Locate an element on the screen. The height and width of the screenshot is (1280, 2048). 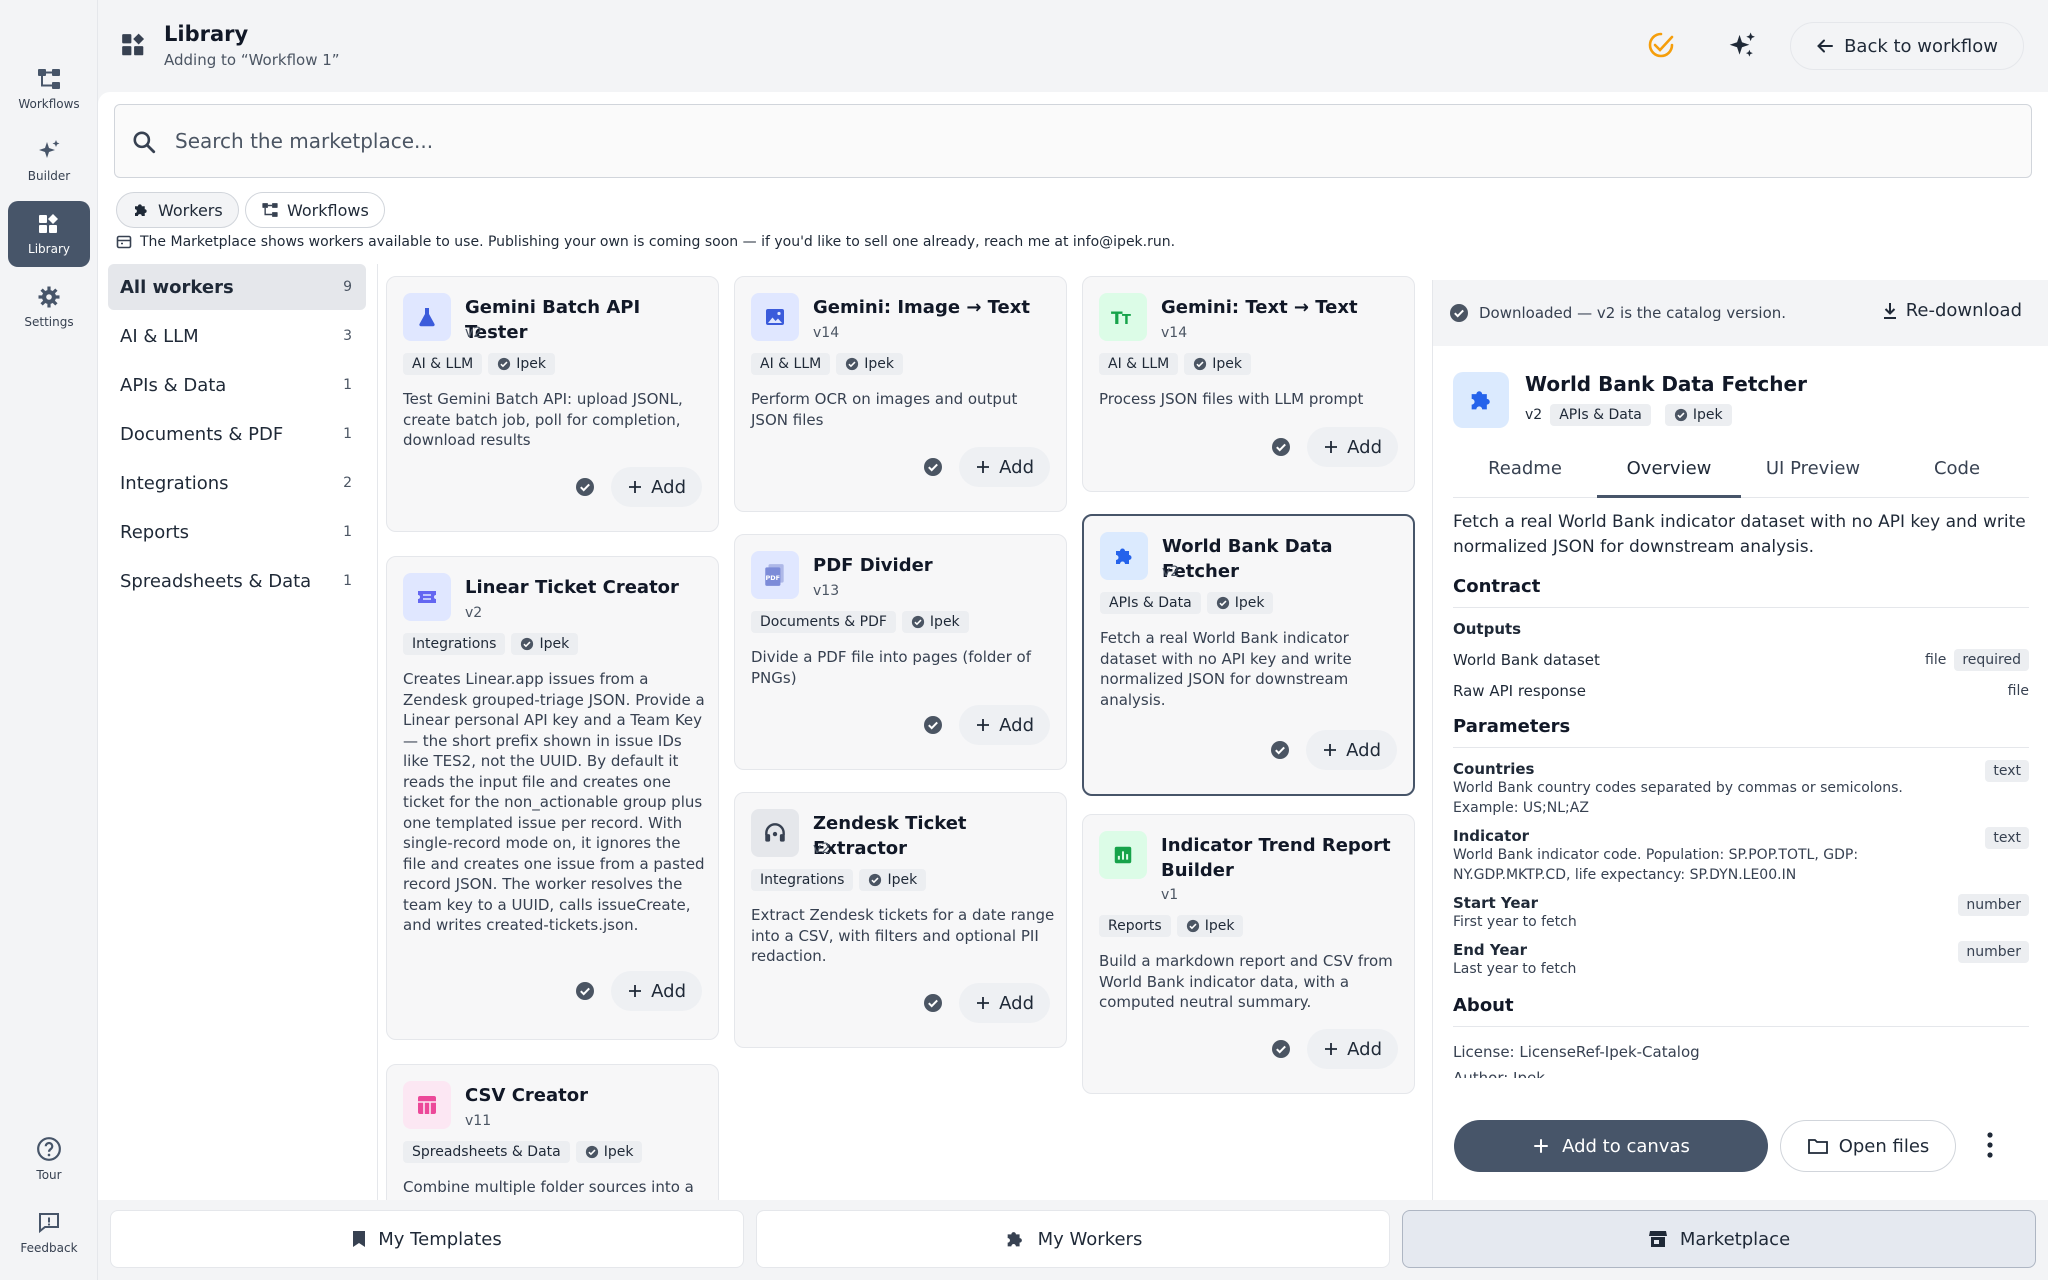
param-name: End Year is located at coordinates (1490, 950).